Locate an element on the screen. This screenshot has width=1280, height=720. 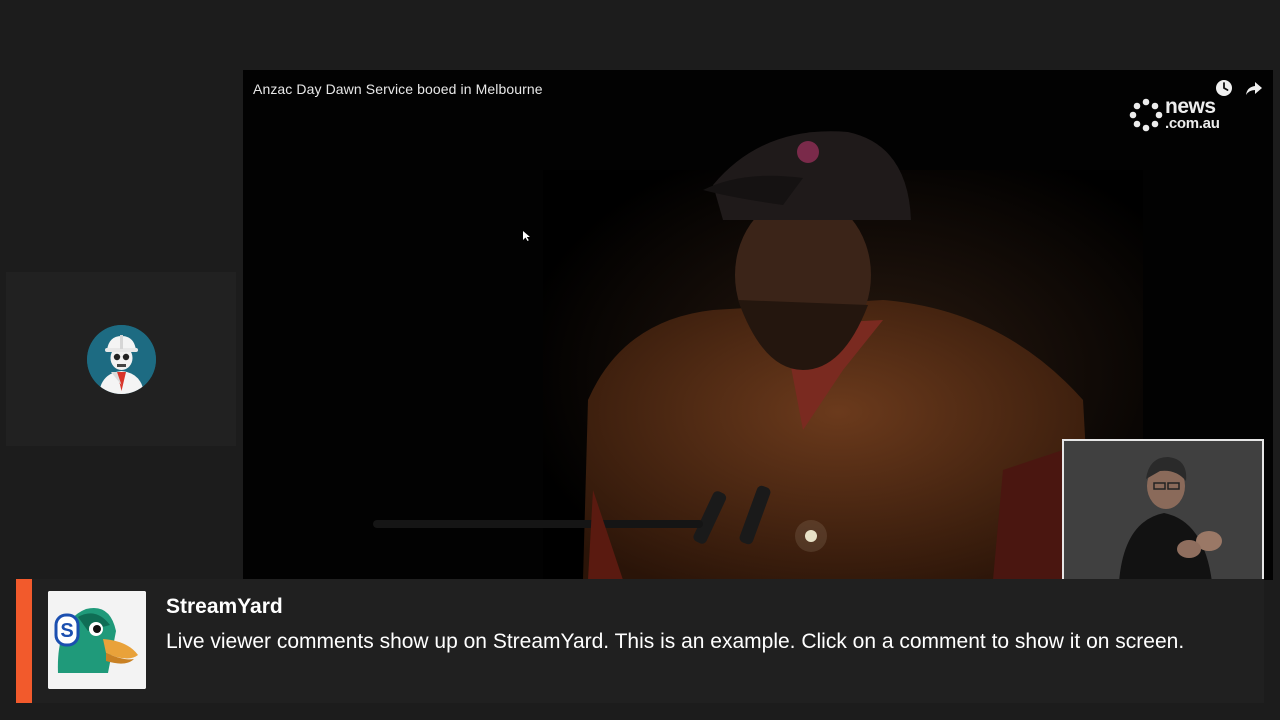
commenter-name: StreamYard is located at coordinates (224, 606).